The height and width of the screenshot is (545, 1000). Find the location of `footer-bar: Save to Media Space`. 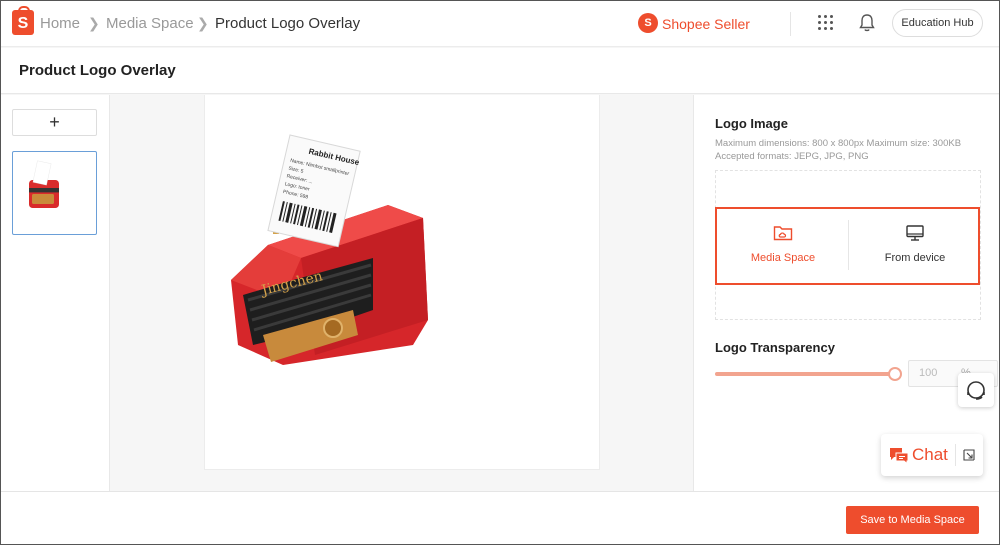

footer-bar: Save to Media Space is located at coordinates (500, 518).